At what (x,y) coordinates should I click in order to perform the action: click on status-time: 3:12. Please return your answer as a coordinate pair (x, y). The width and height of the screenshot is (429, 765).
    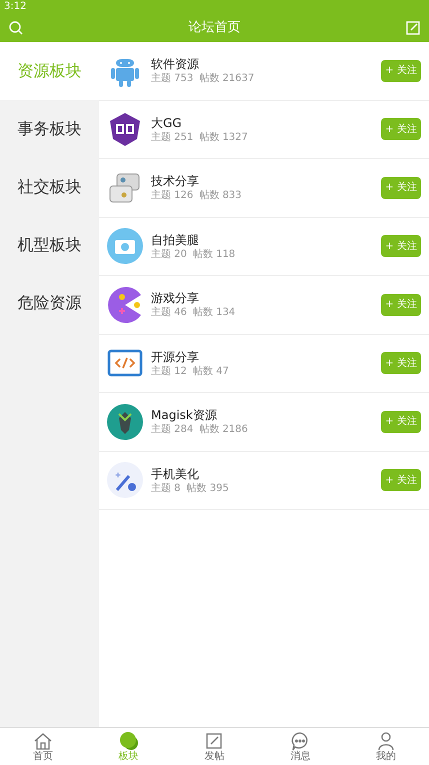
    Looking at the image, I should click on (15, 7).